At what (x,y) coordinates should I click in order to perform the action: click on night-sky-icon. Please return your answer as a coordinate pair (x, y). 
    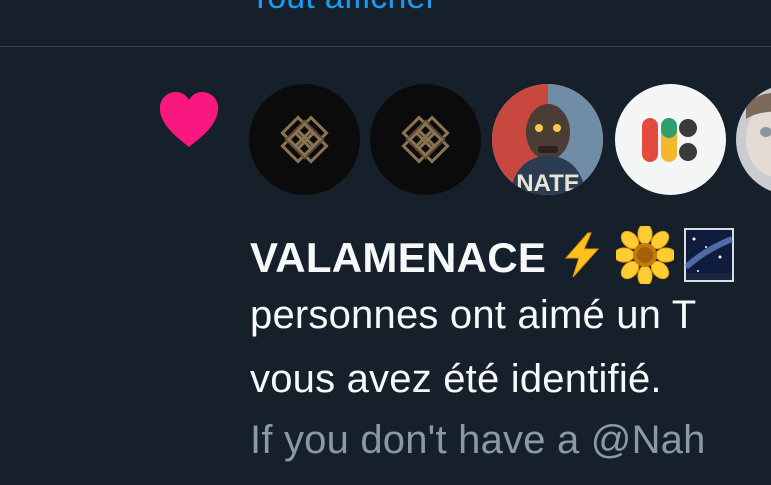
    Looking at the image, I should click on (709, 257).